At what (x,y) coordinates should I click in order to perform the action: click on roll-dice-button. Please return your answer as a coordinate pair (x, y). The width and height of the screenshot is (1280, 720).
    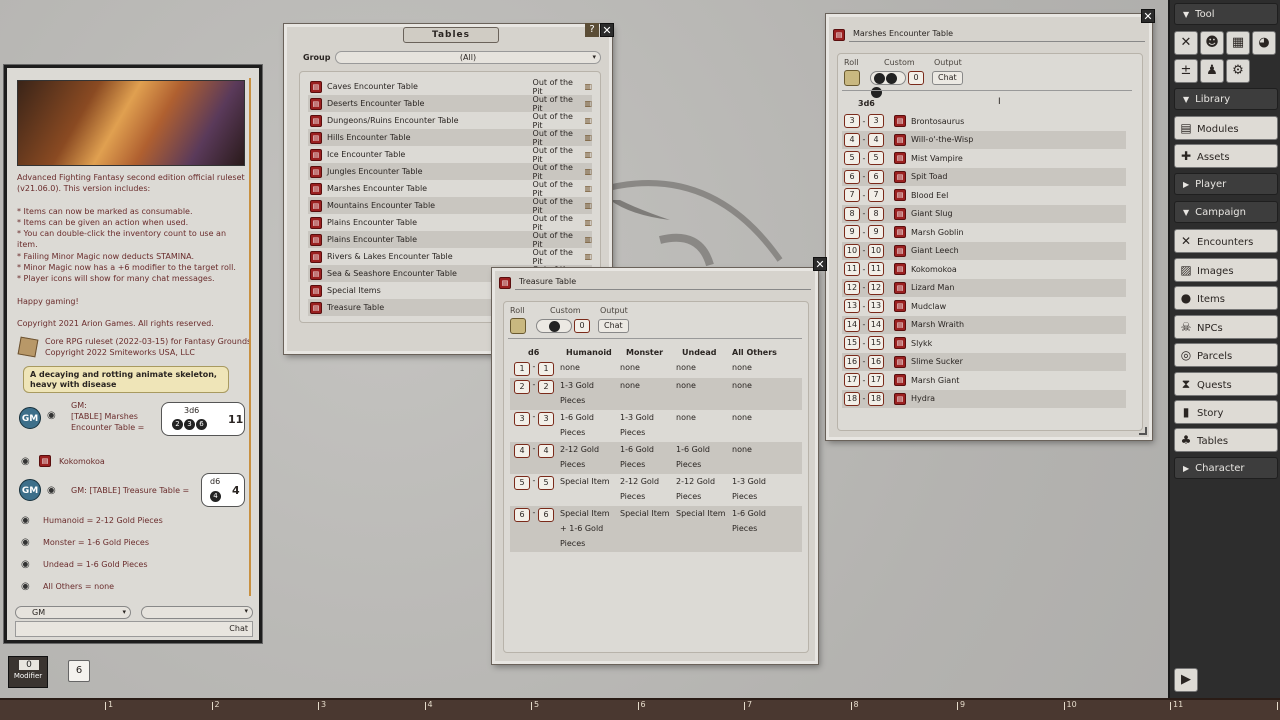
    Looking at the image, I should click on (518, 326).